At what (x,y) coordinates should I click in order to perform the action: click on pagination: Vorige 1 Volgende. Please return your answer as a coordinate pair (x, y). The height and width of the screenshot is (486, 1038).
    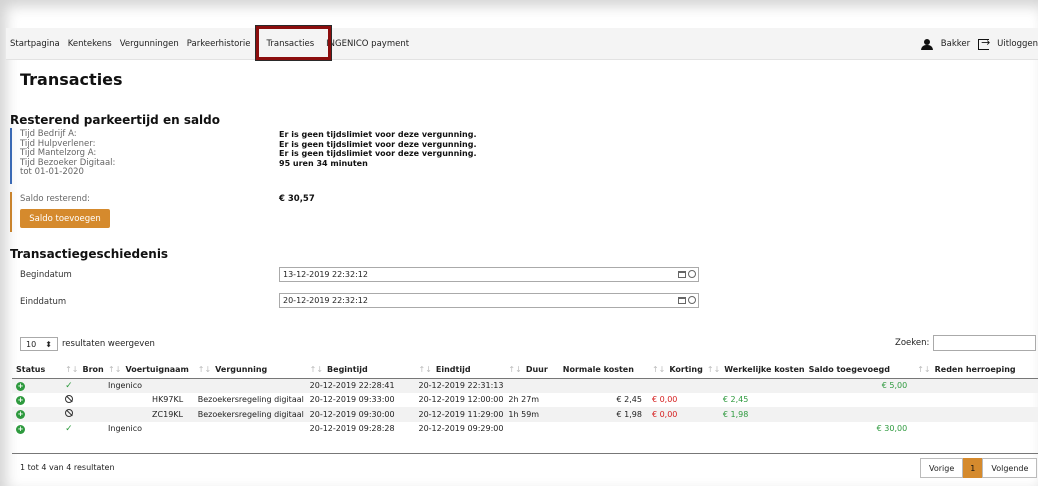
    Looking at the image, I should click on (979, 468).